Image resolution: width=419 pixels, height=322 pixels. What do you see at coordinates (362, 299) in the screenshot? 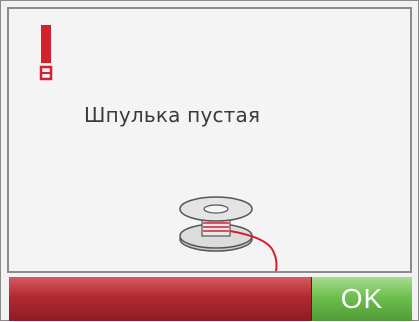
I see `ok-button: OK` at bounding box center [362, 299].